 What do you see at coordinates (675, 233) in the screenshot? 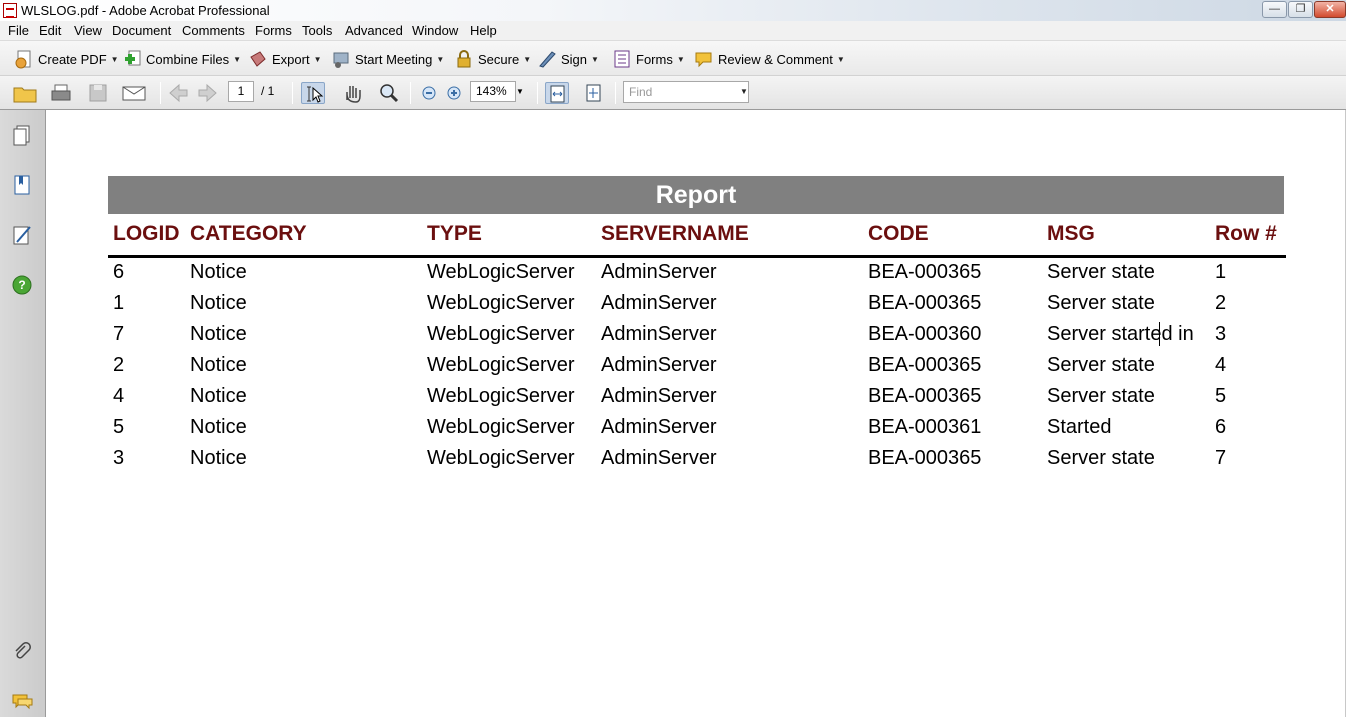
I see `column-header-servername: SERVERNAME` at bounding box center [675, 233].